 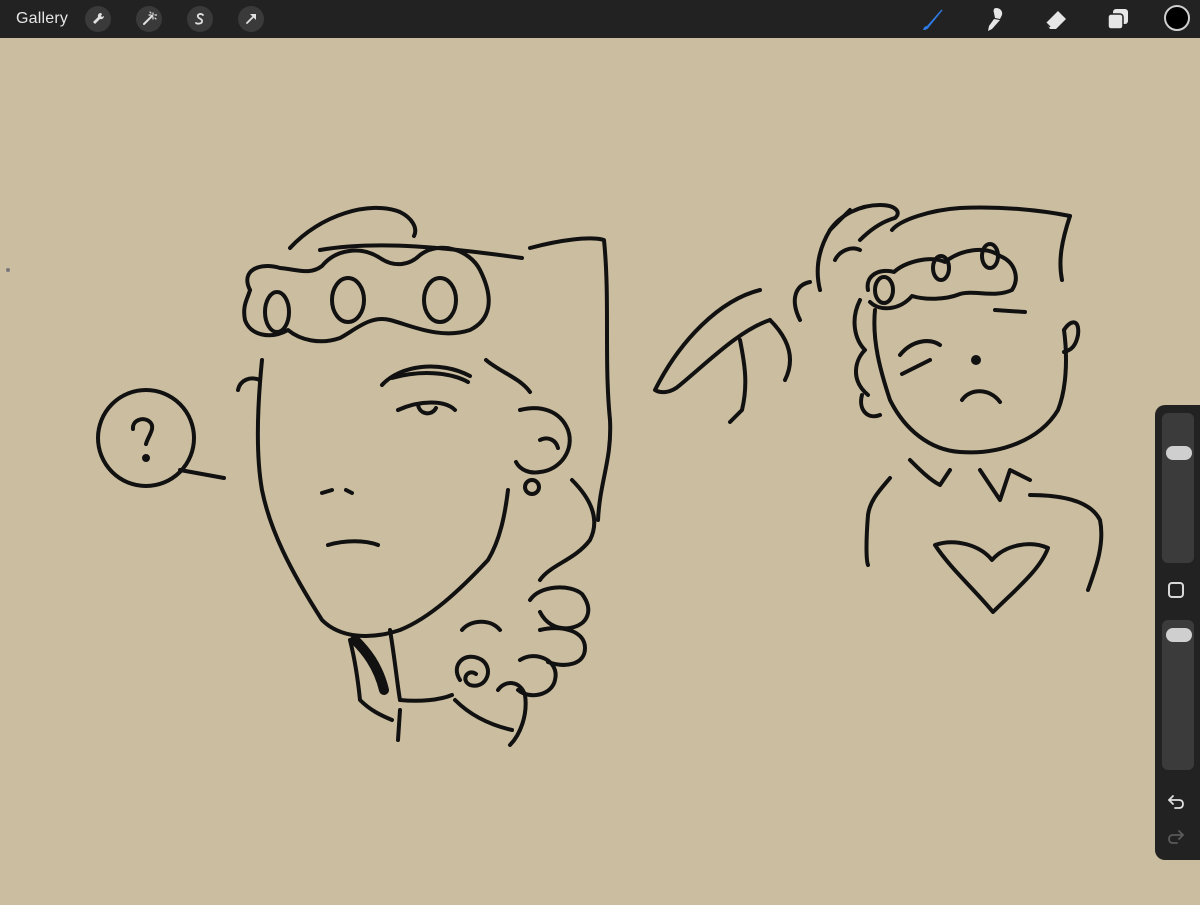 I want to click on brush-opacity-slider, so click(x=1178, y=695).